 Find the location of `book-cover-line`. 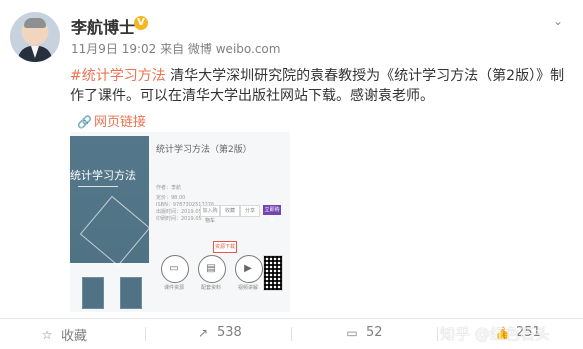

book-cover-line is located at coordinates (98, 186).